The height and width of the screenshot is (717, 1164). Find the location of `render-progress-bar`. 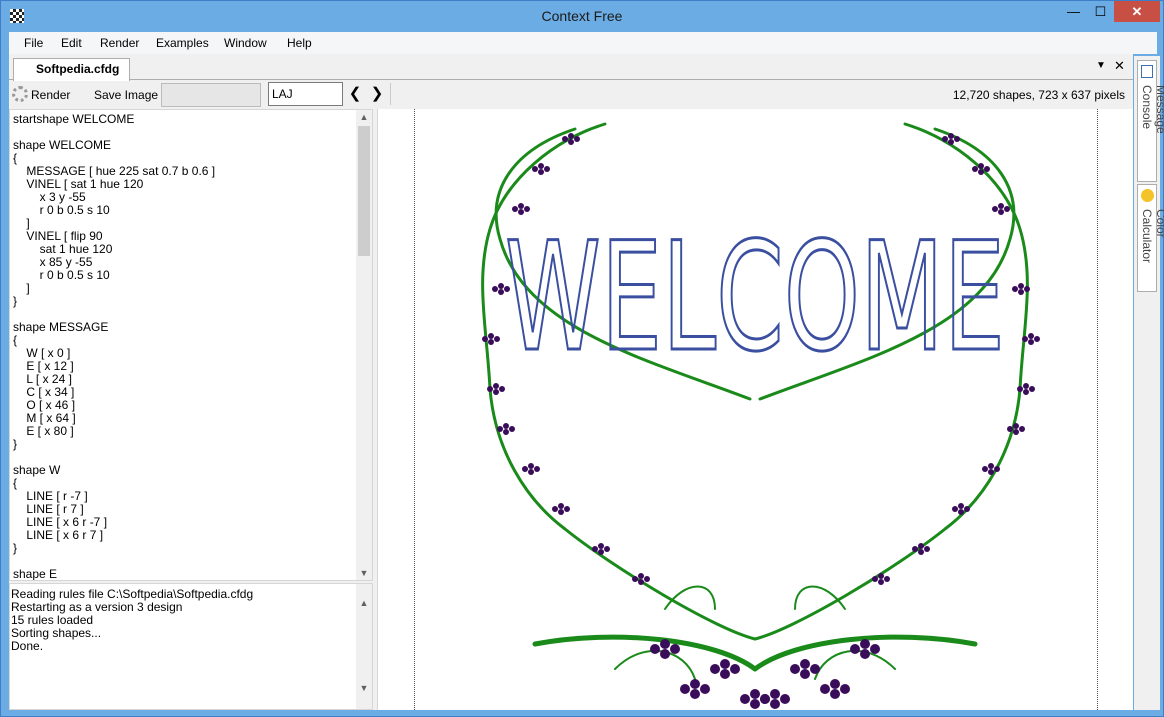

render-progress-bar is located at coordinates (211, 95).